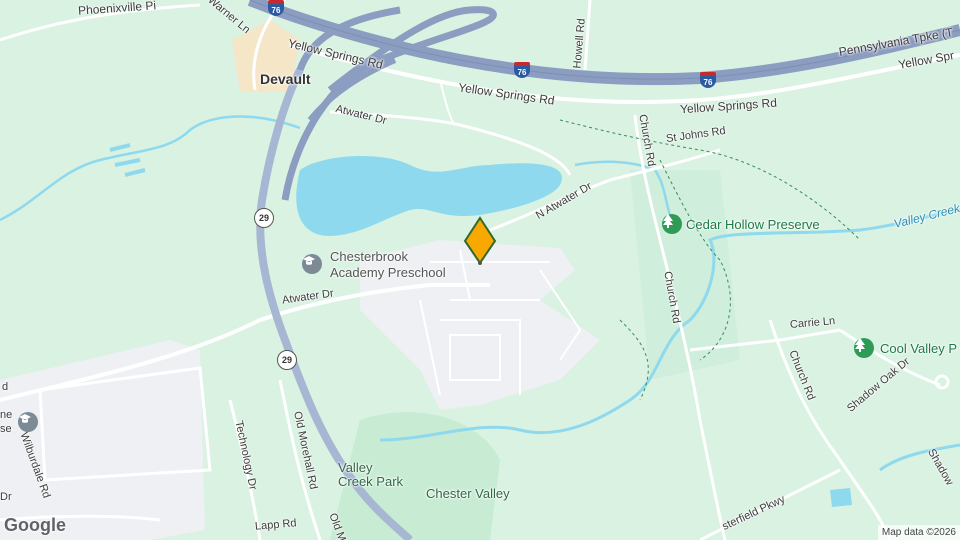 Image resolution: width=960 pixels, height=540 pixels. What do you see at coordinates (468, 493) in the screenshot?
I see `label-chester-valley: Chester Valley` at bounding box center [468, 493].